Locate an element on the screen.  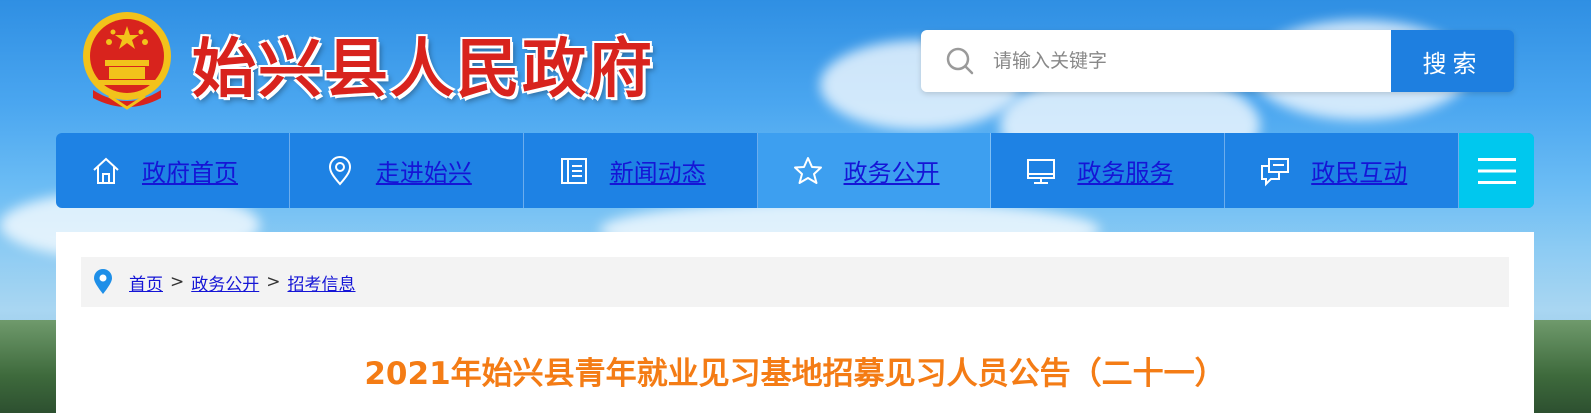
nav-item-interaction: 政民互动 is located at coordinates (1342, 170).